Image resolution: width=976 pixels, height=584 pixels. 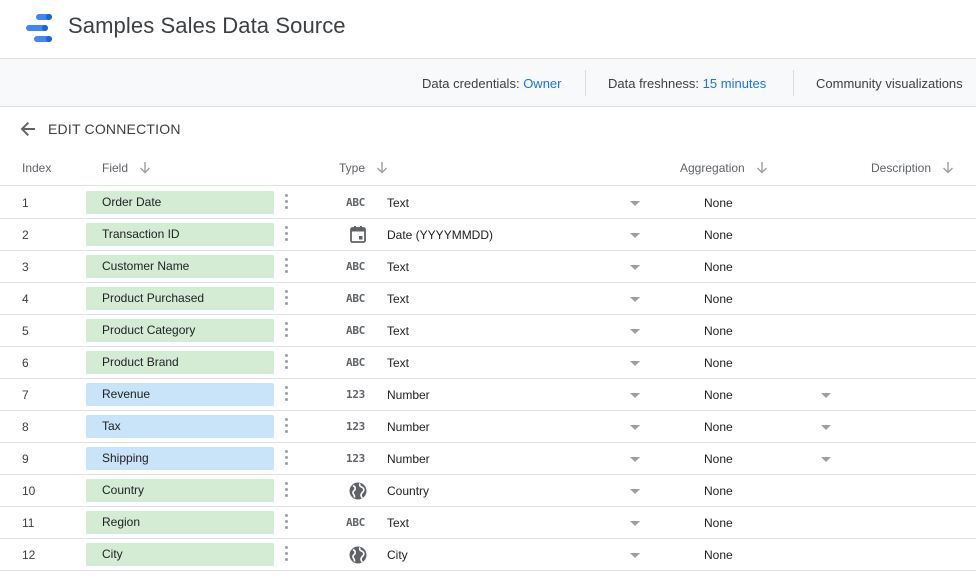 I want to click on column-header-field: Field, so click(x=127, y=168).